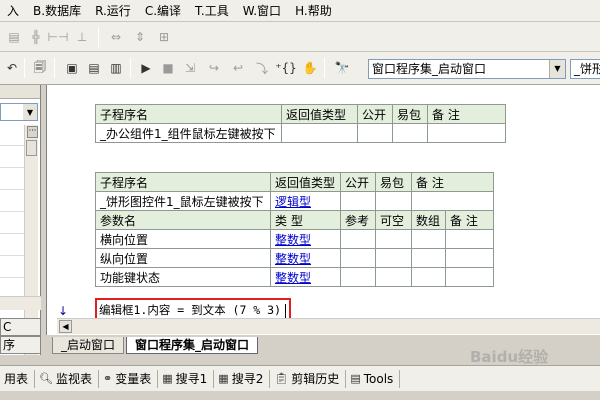  What do you see at coordinates (183, 239) in the screenshot?
I see `param-name: 横向位置` at bounding box center [183, 239].